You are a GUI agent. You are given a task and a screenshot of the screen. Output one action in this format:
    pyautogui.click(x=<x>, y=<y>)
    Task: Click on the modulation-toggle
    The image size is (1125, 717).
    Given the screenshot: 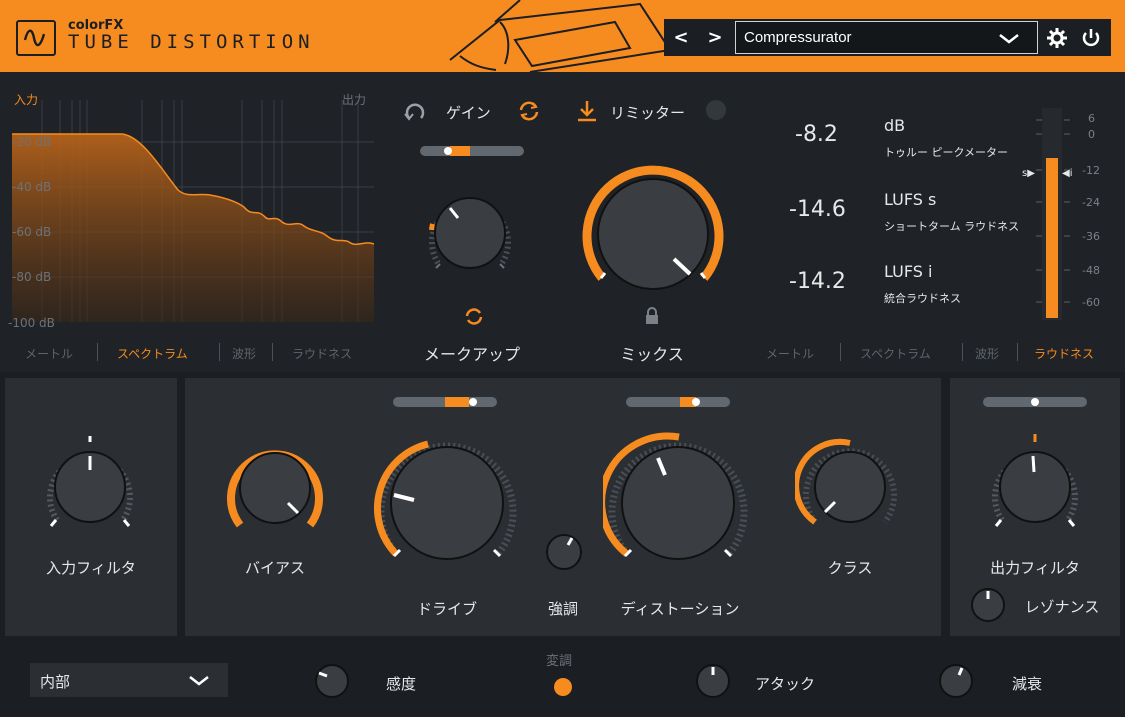 What is the action you would take?
    pyautogui.click(x=563, y=687)
    